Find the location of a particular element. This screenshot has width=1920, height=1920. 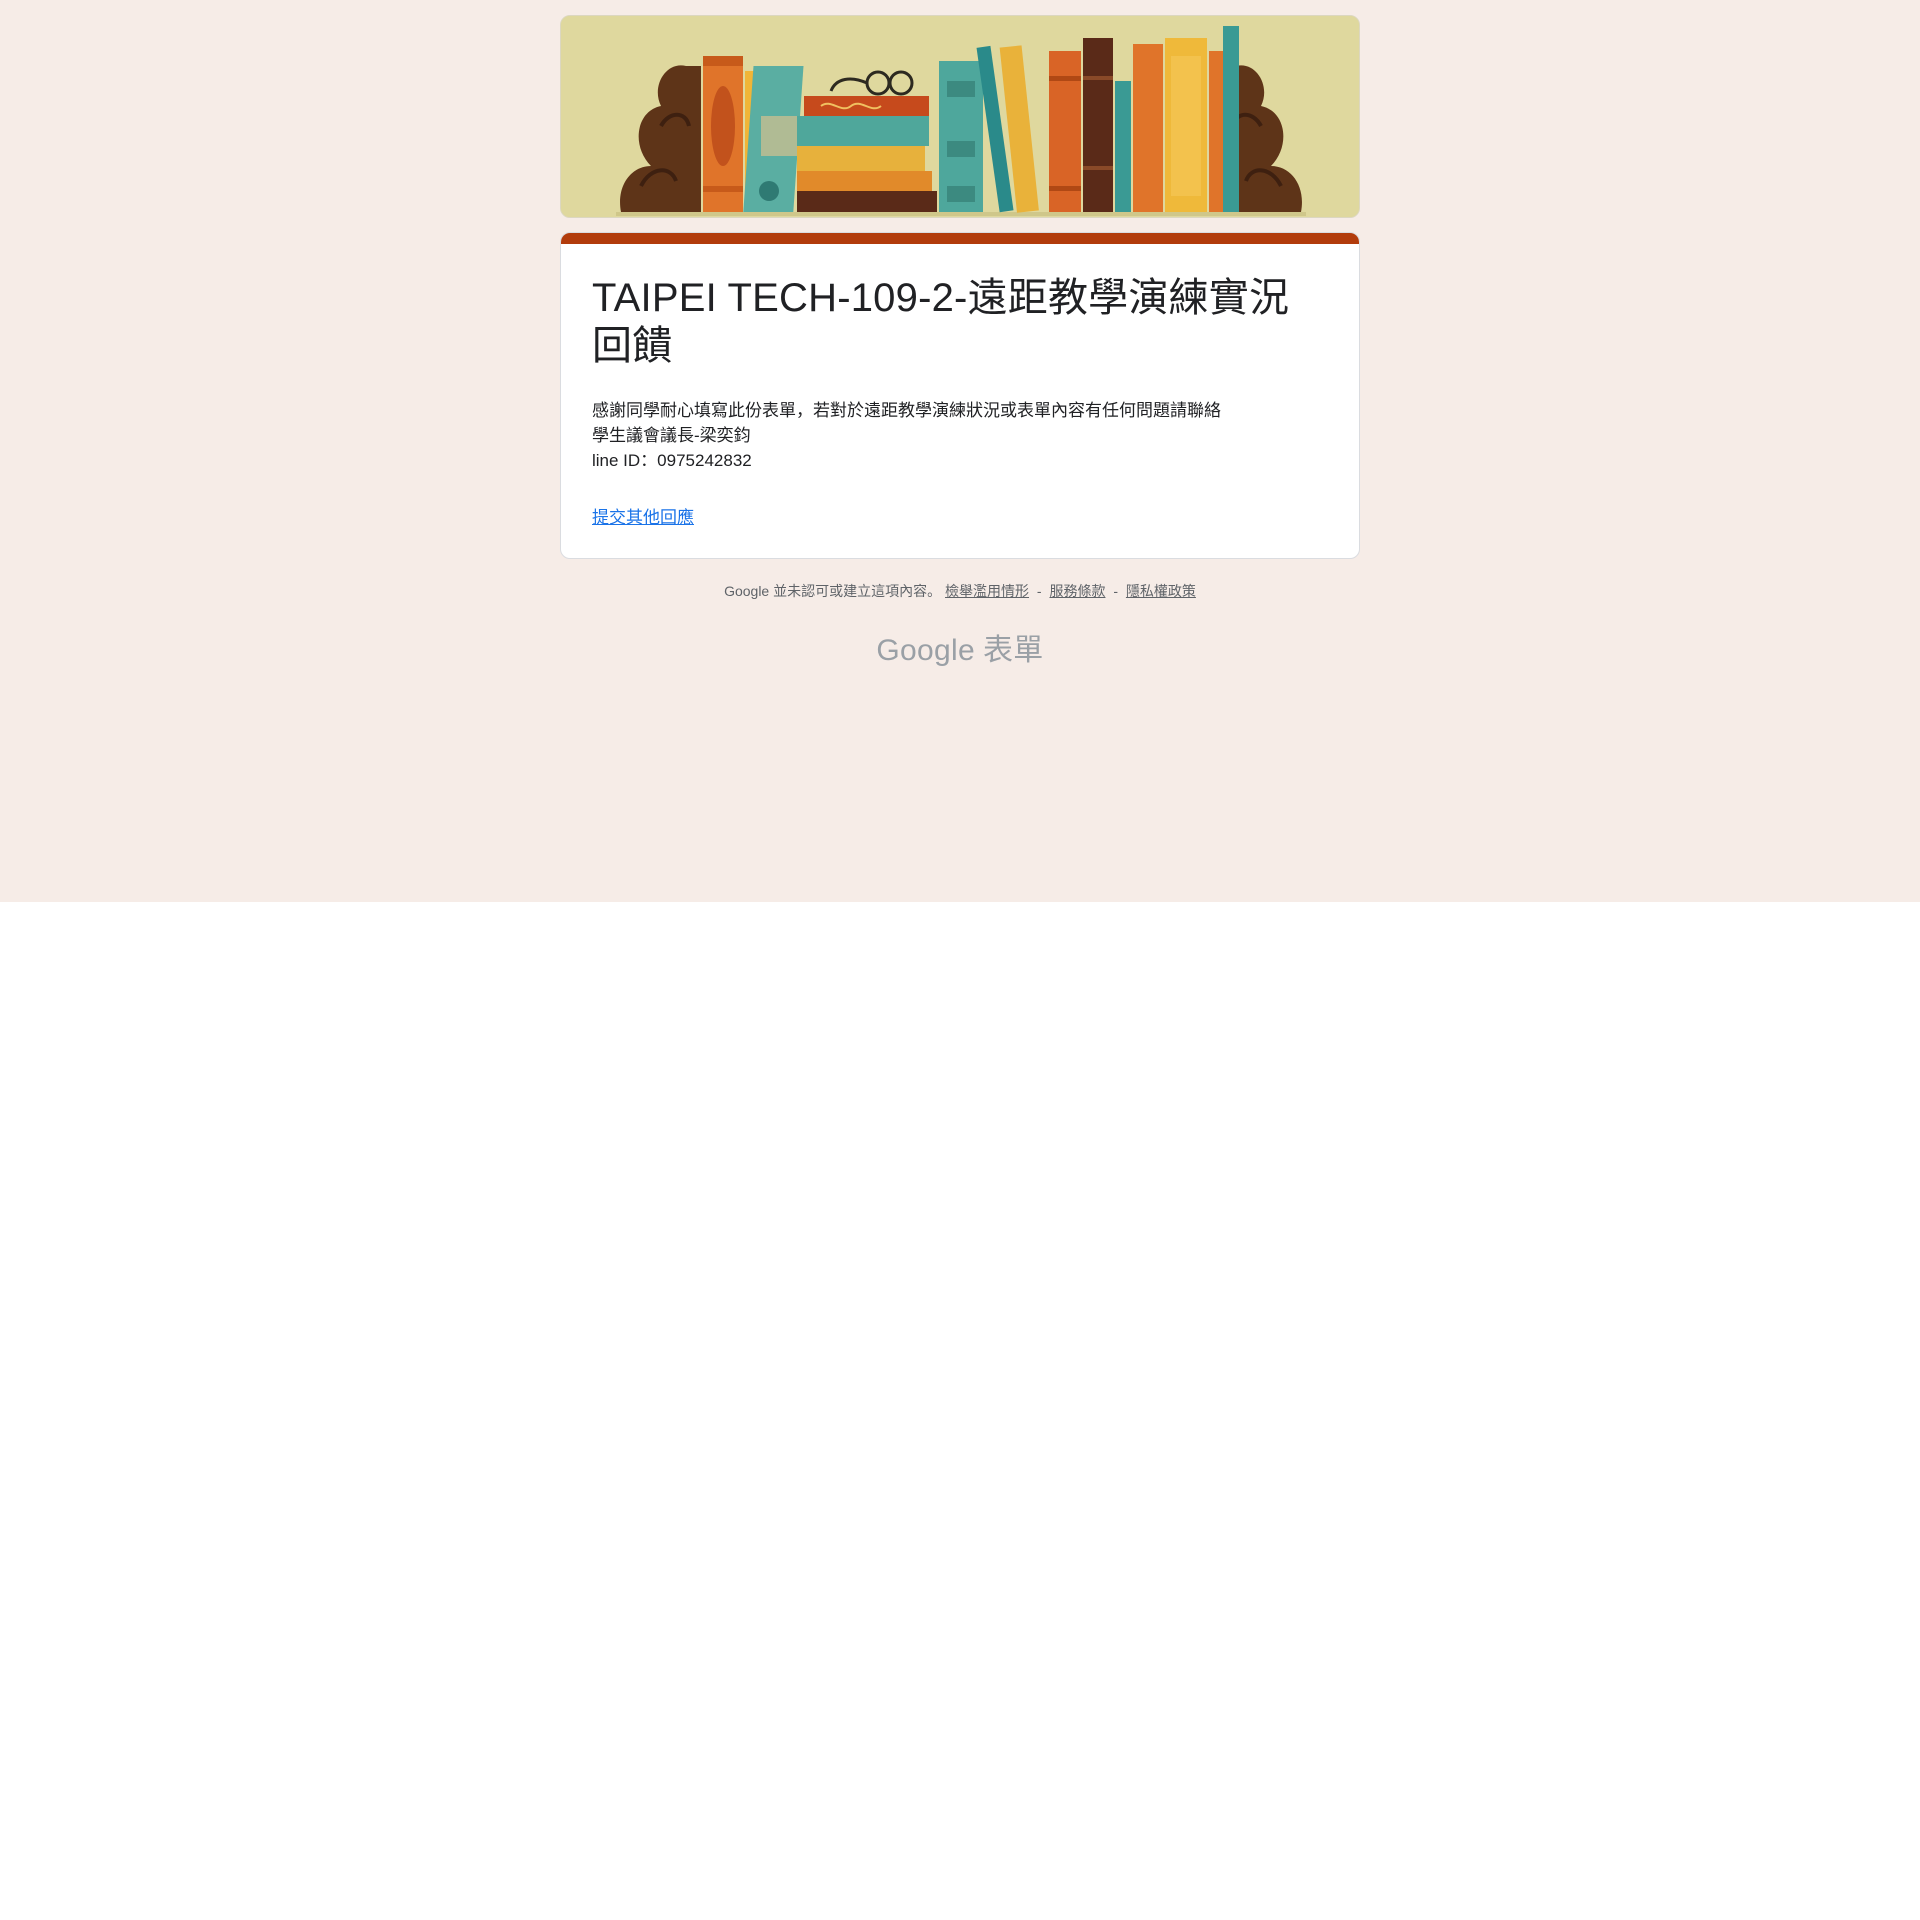

submit-another-response-link: 提交其他回應 is located at coordinates (643, 515).